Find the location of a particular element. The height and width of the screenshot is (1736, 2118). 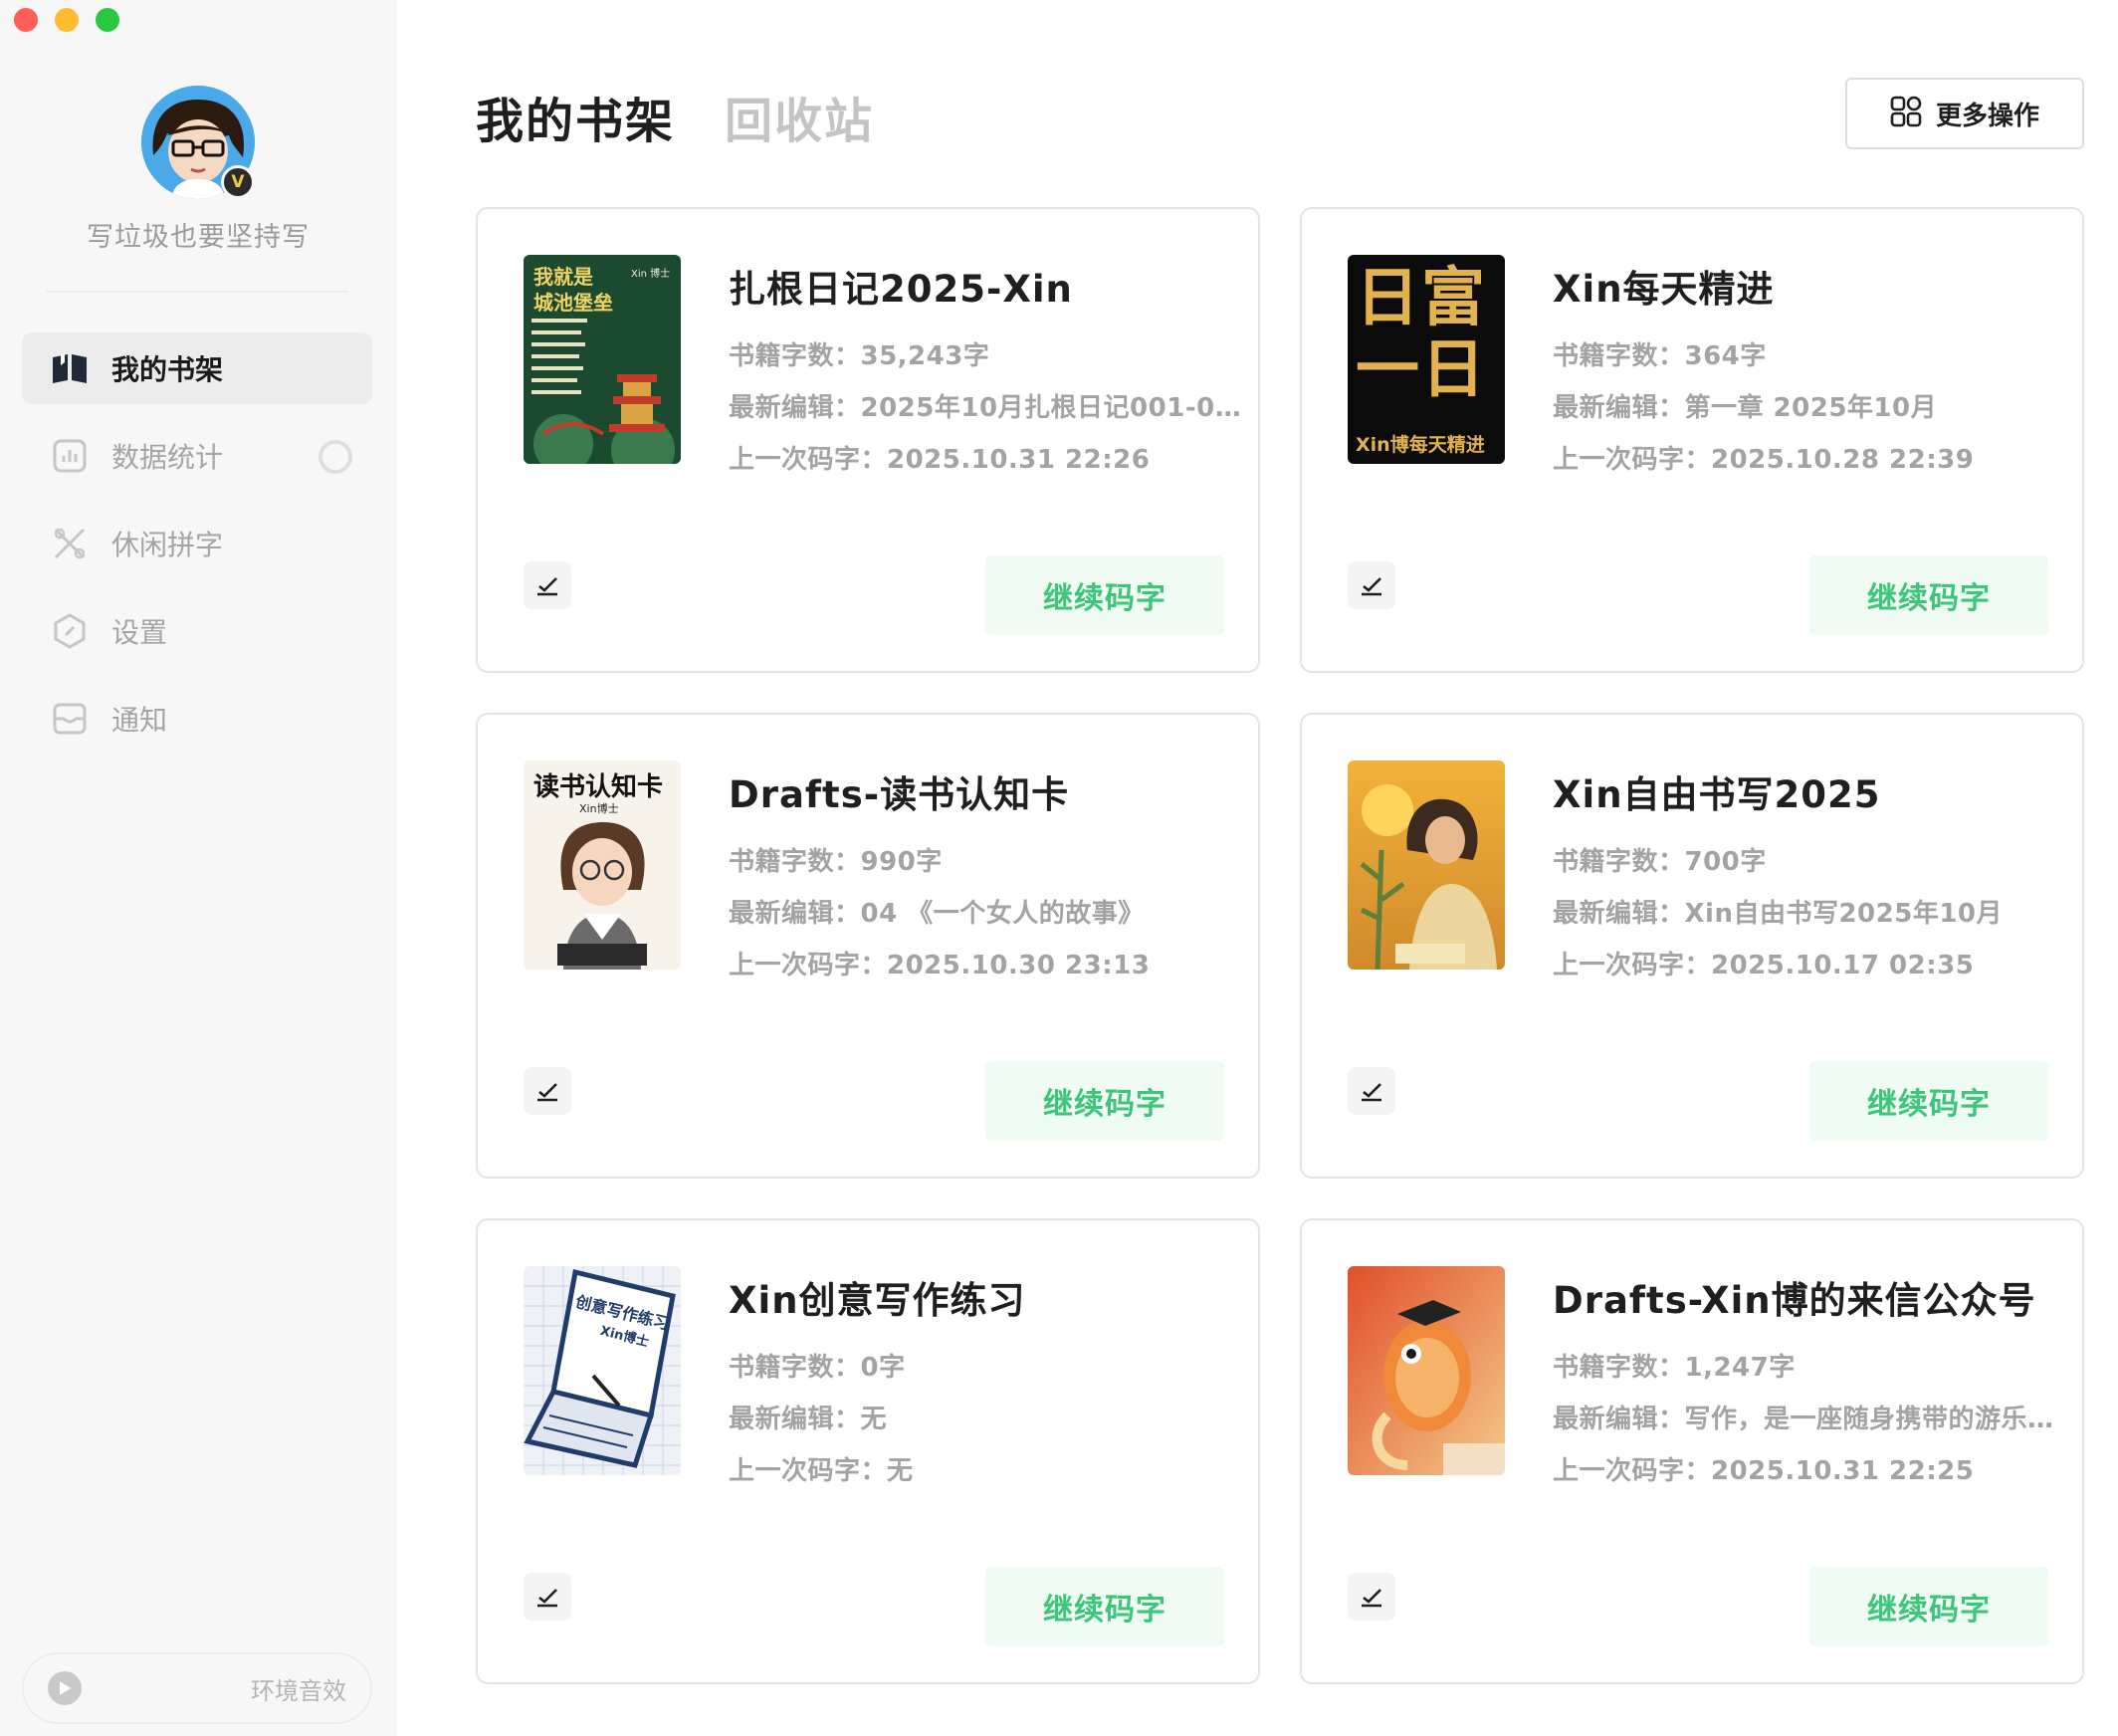

word-count: 书籍字数：1,247字 is located at coordinates (1674, 1368).